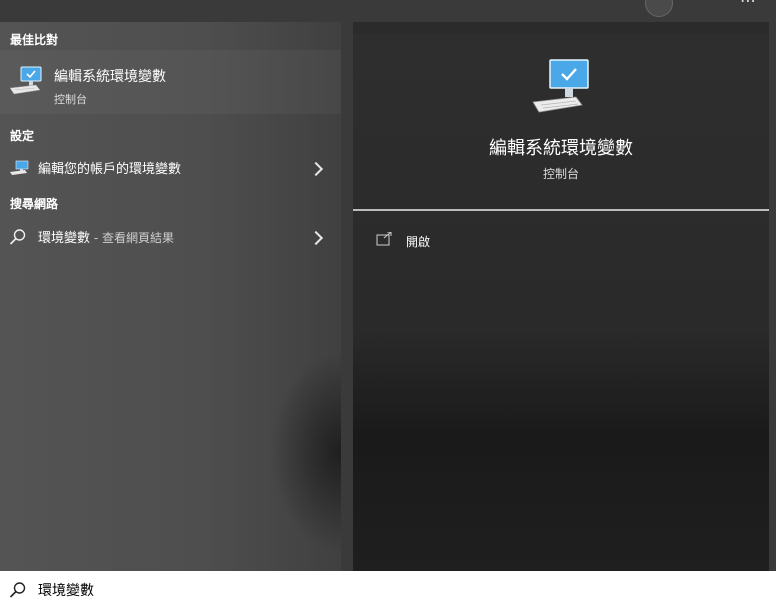 This screenshot has height=608, width=776. I want to click on web-result-label: 環境變數 - 查看網頁結果, so click(106, 236).